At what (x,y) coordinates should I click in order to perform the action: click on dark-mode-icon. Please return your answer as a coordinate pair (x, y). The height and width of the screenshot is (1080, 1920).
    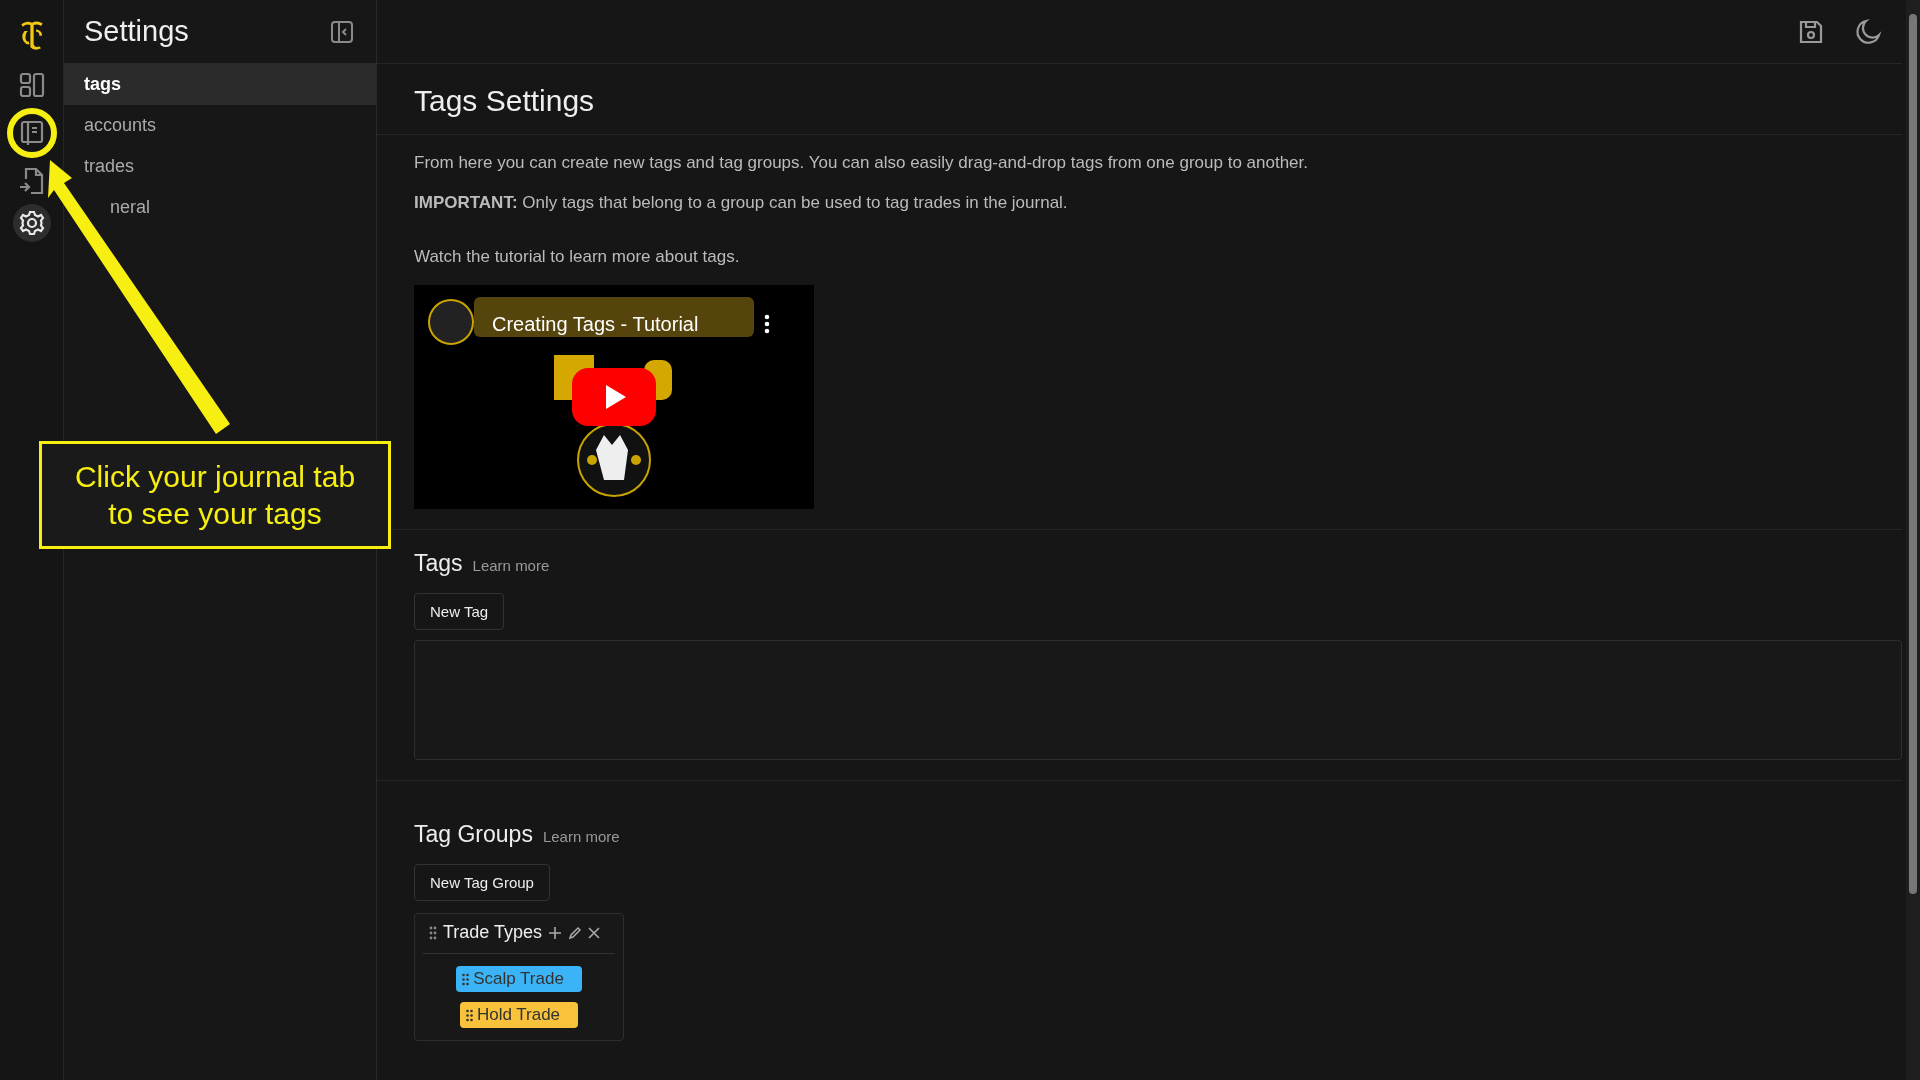
    Looking at the image, I should click on (1868, 31).